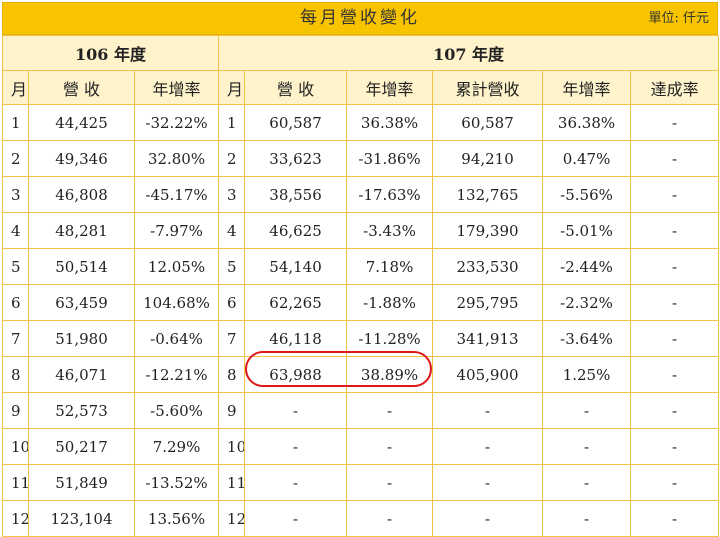  Describe the element at coordinates (232, 374) in the screenshot. I see `cell-month-107: 8` at that location.